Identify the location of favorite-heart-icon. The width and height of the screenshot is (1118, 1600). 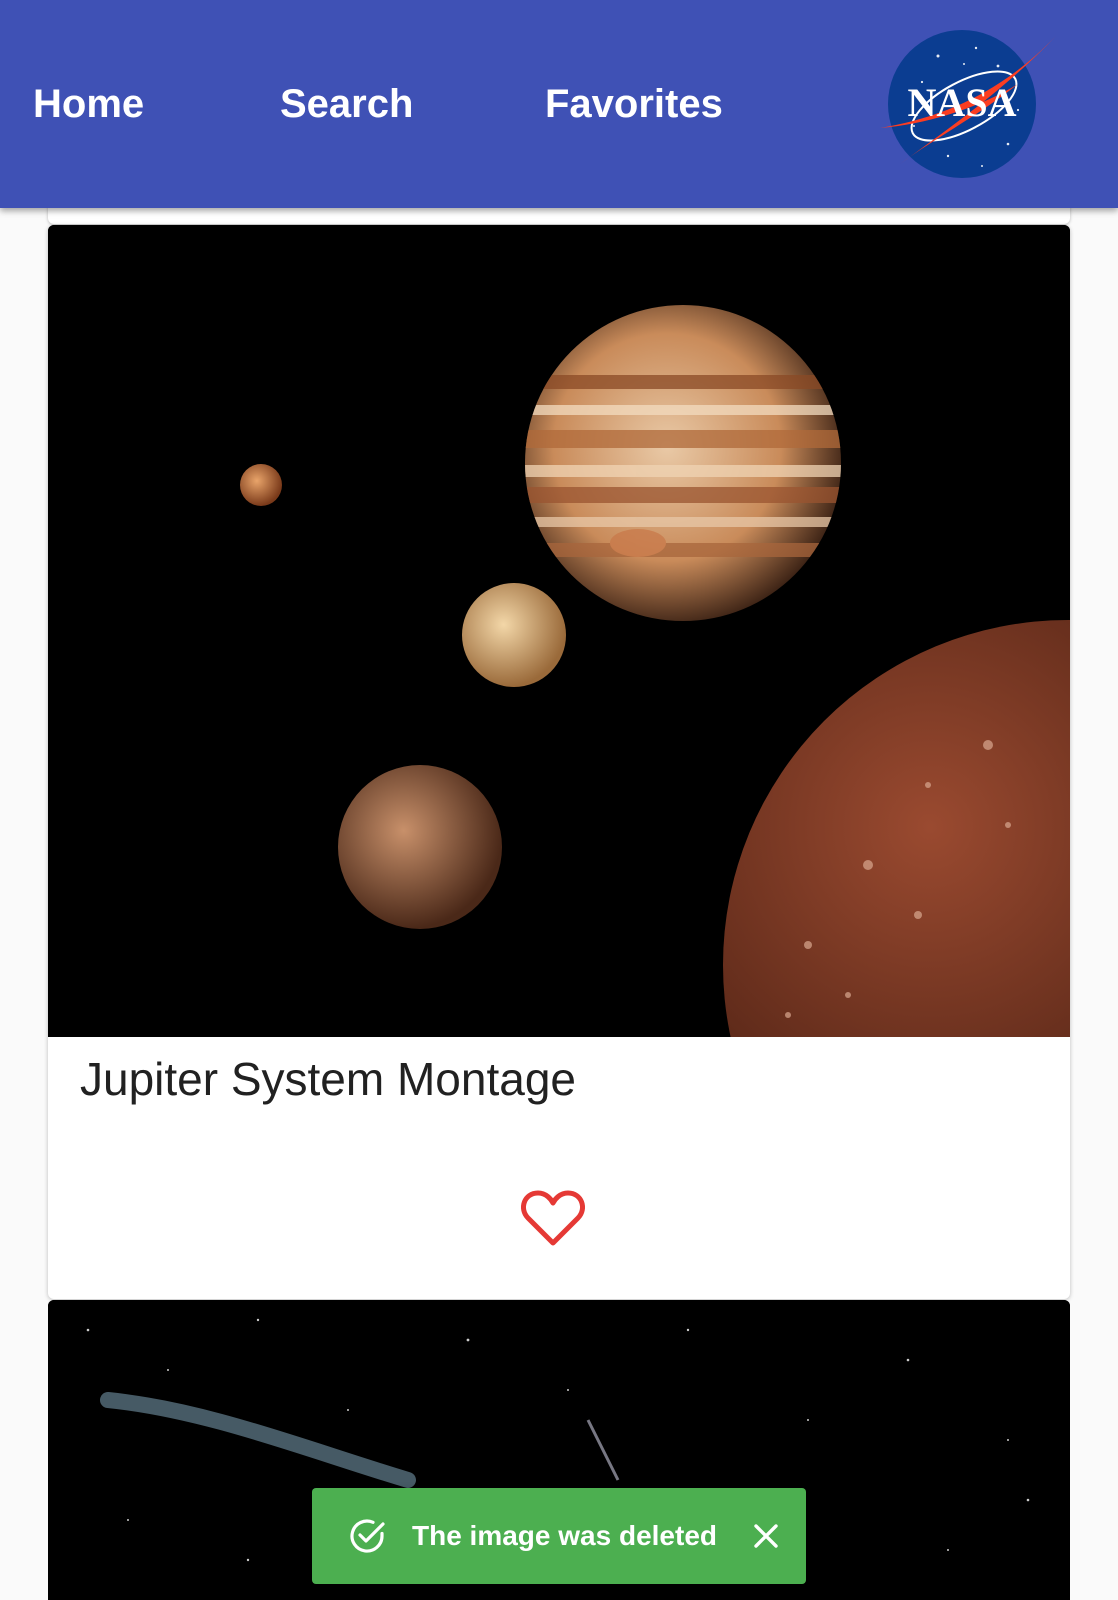
(553, 1218).